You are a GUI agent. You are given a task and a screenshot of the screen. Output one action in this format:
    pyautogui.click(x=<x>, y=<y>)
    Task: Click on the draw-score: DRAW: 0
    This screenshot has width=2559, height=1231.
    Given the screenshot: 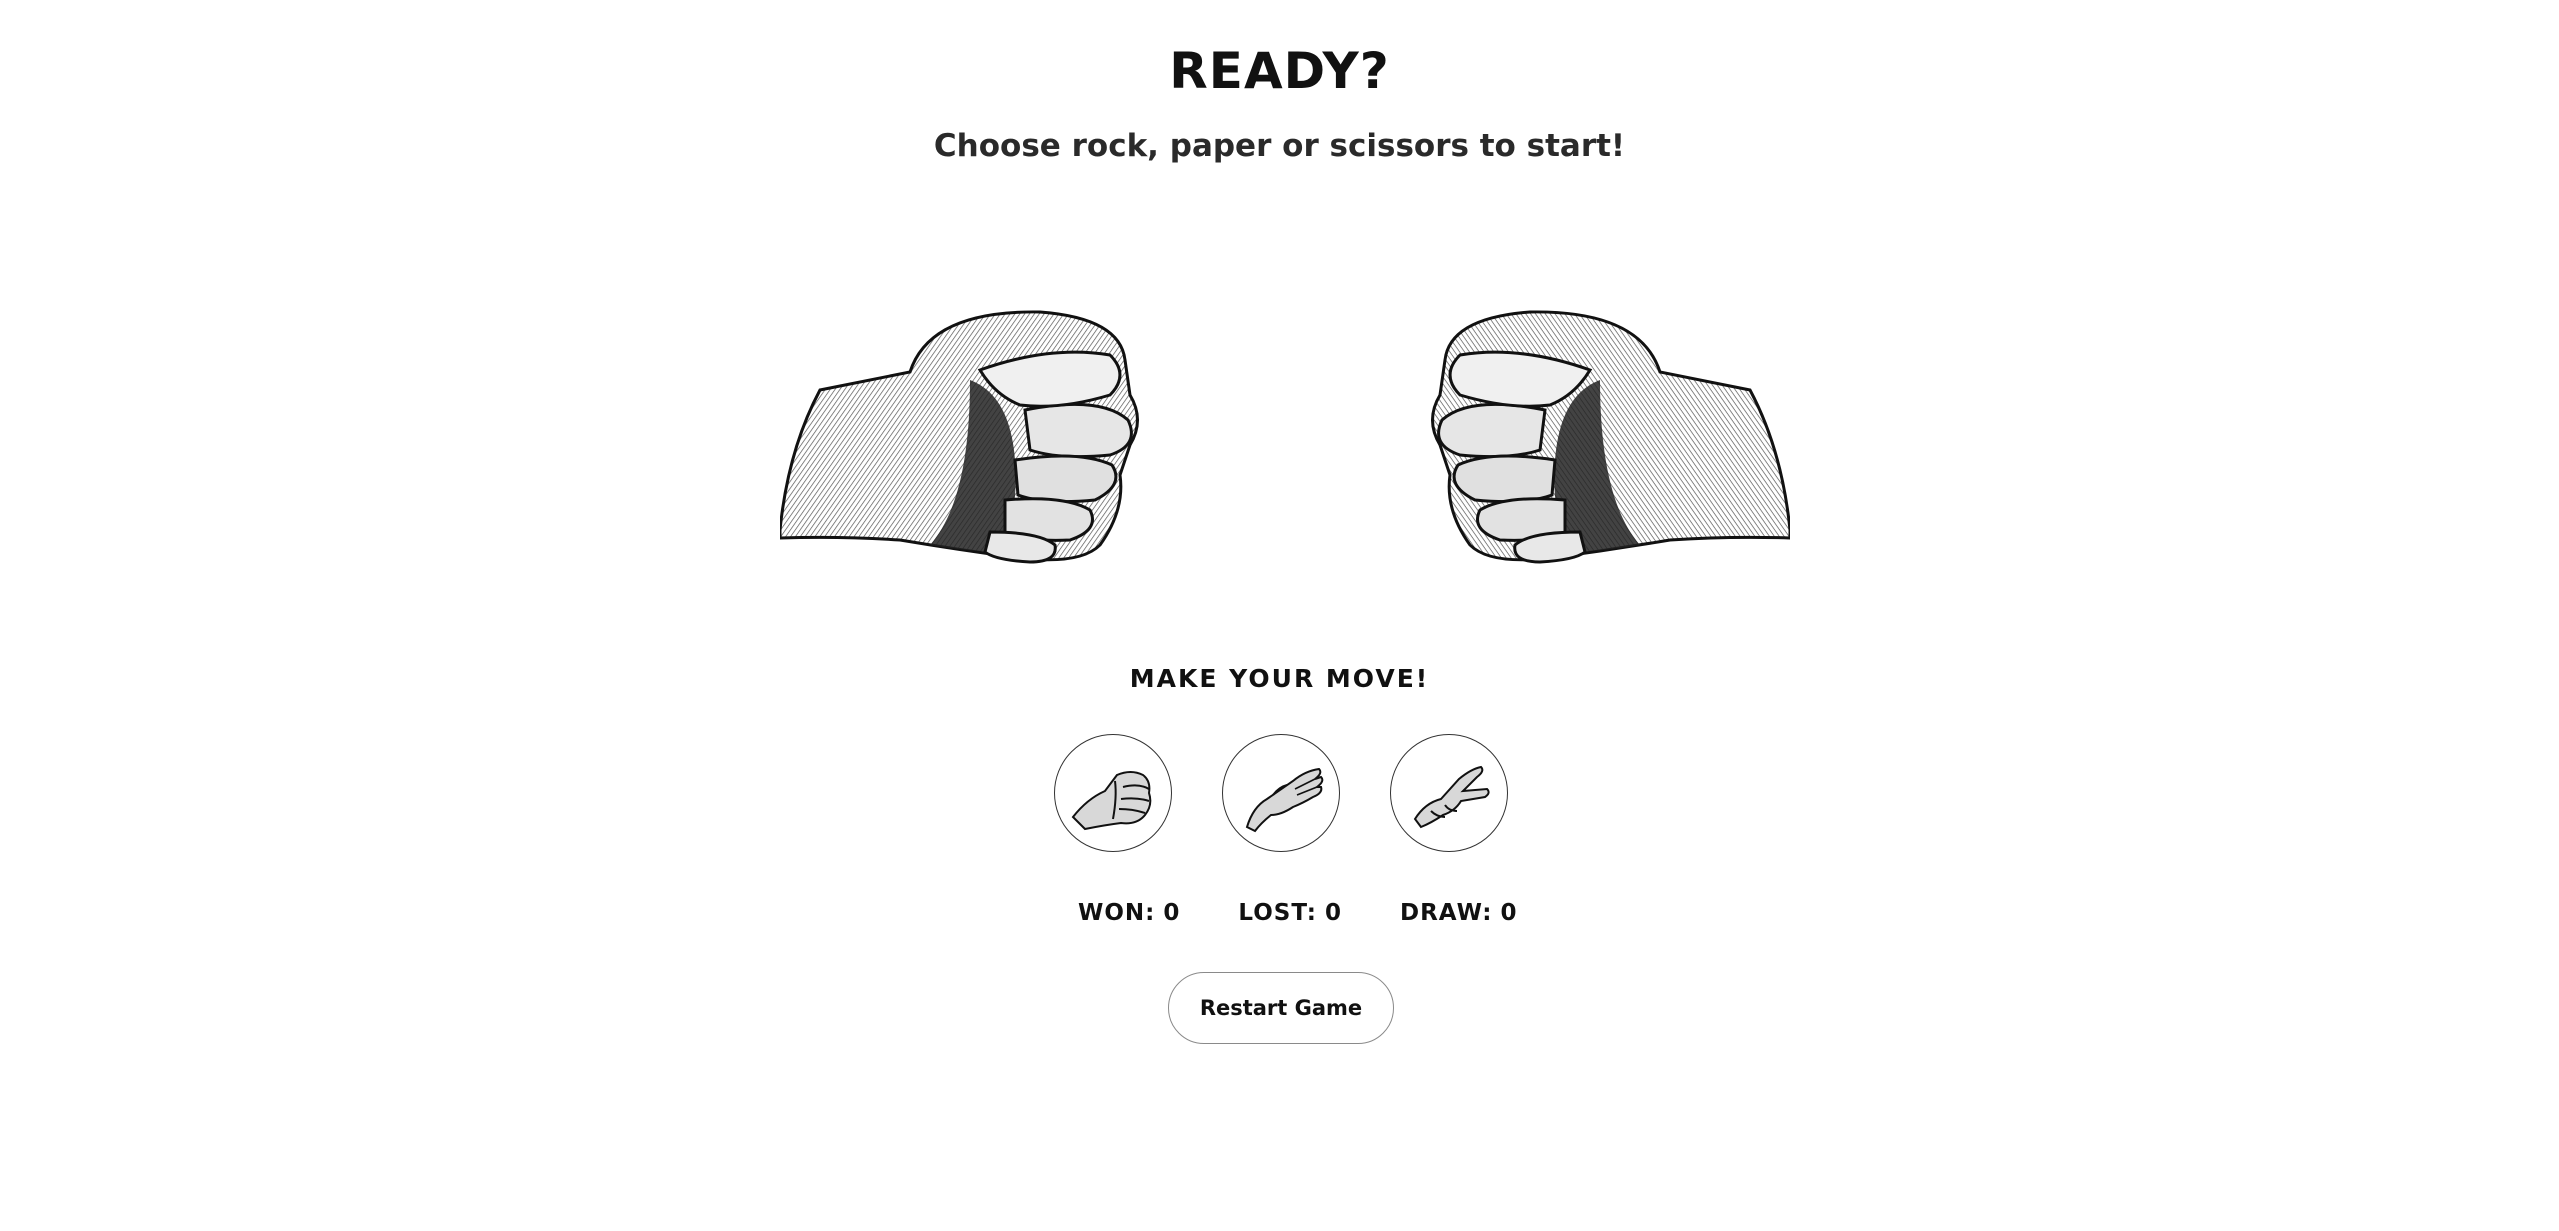 What is the action you would take?
    pyautogui.click(x=1458, y=913)
    